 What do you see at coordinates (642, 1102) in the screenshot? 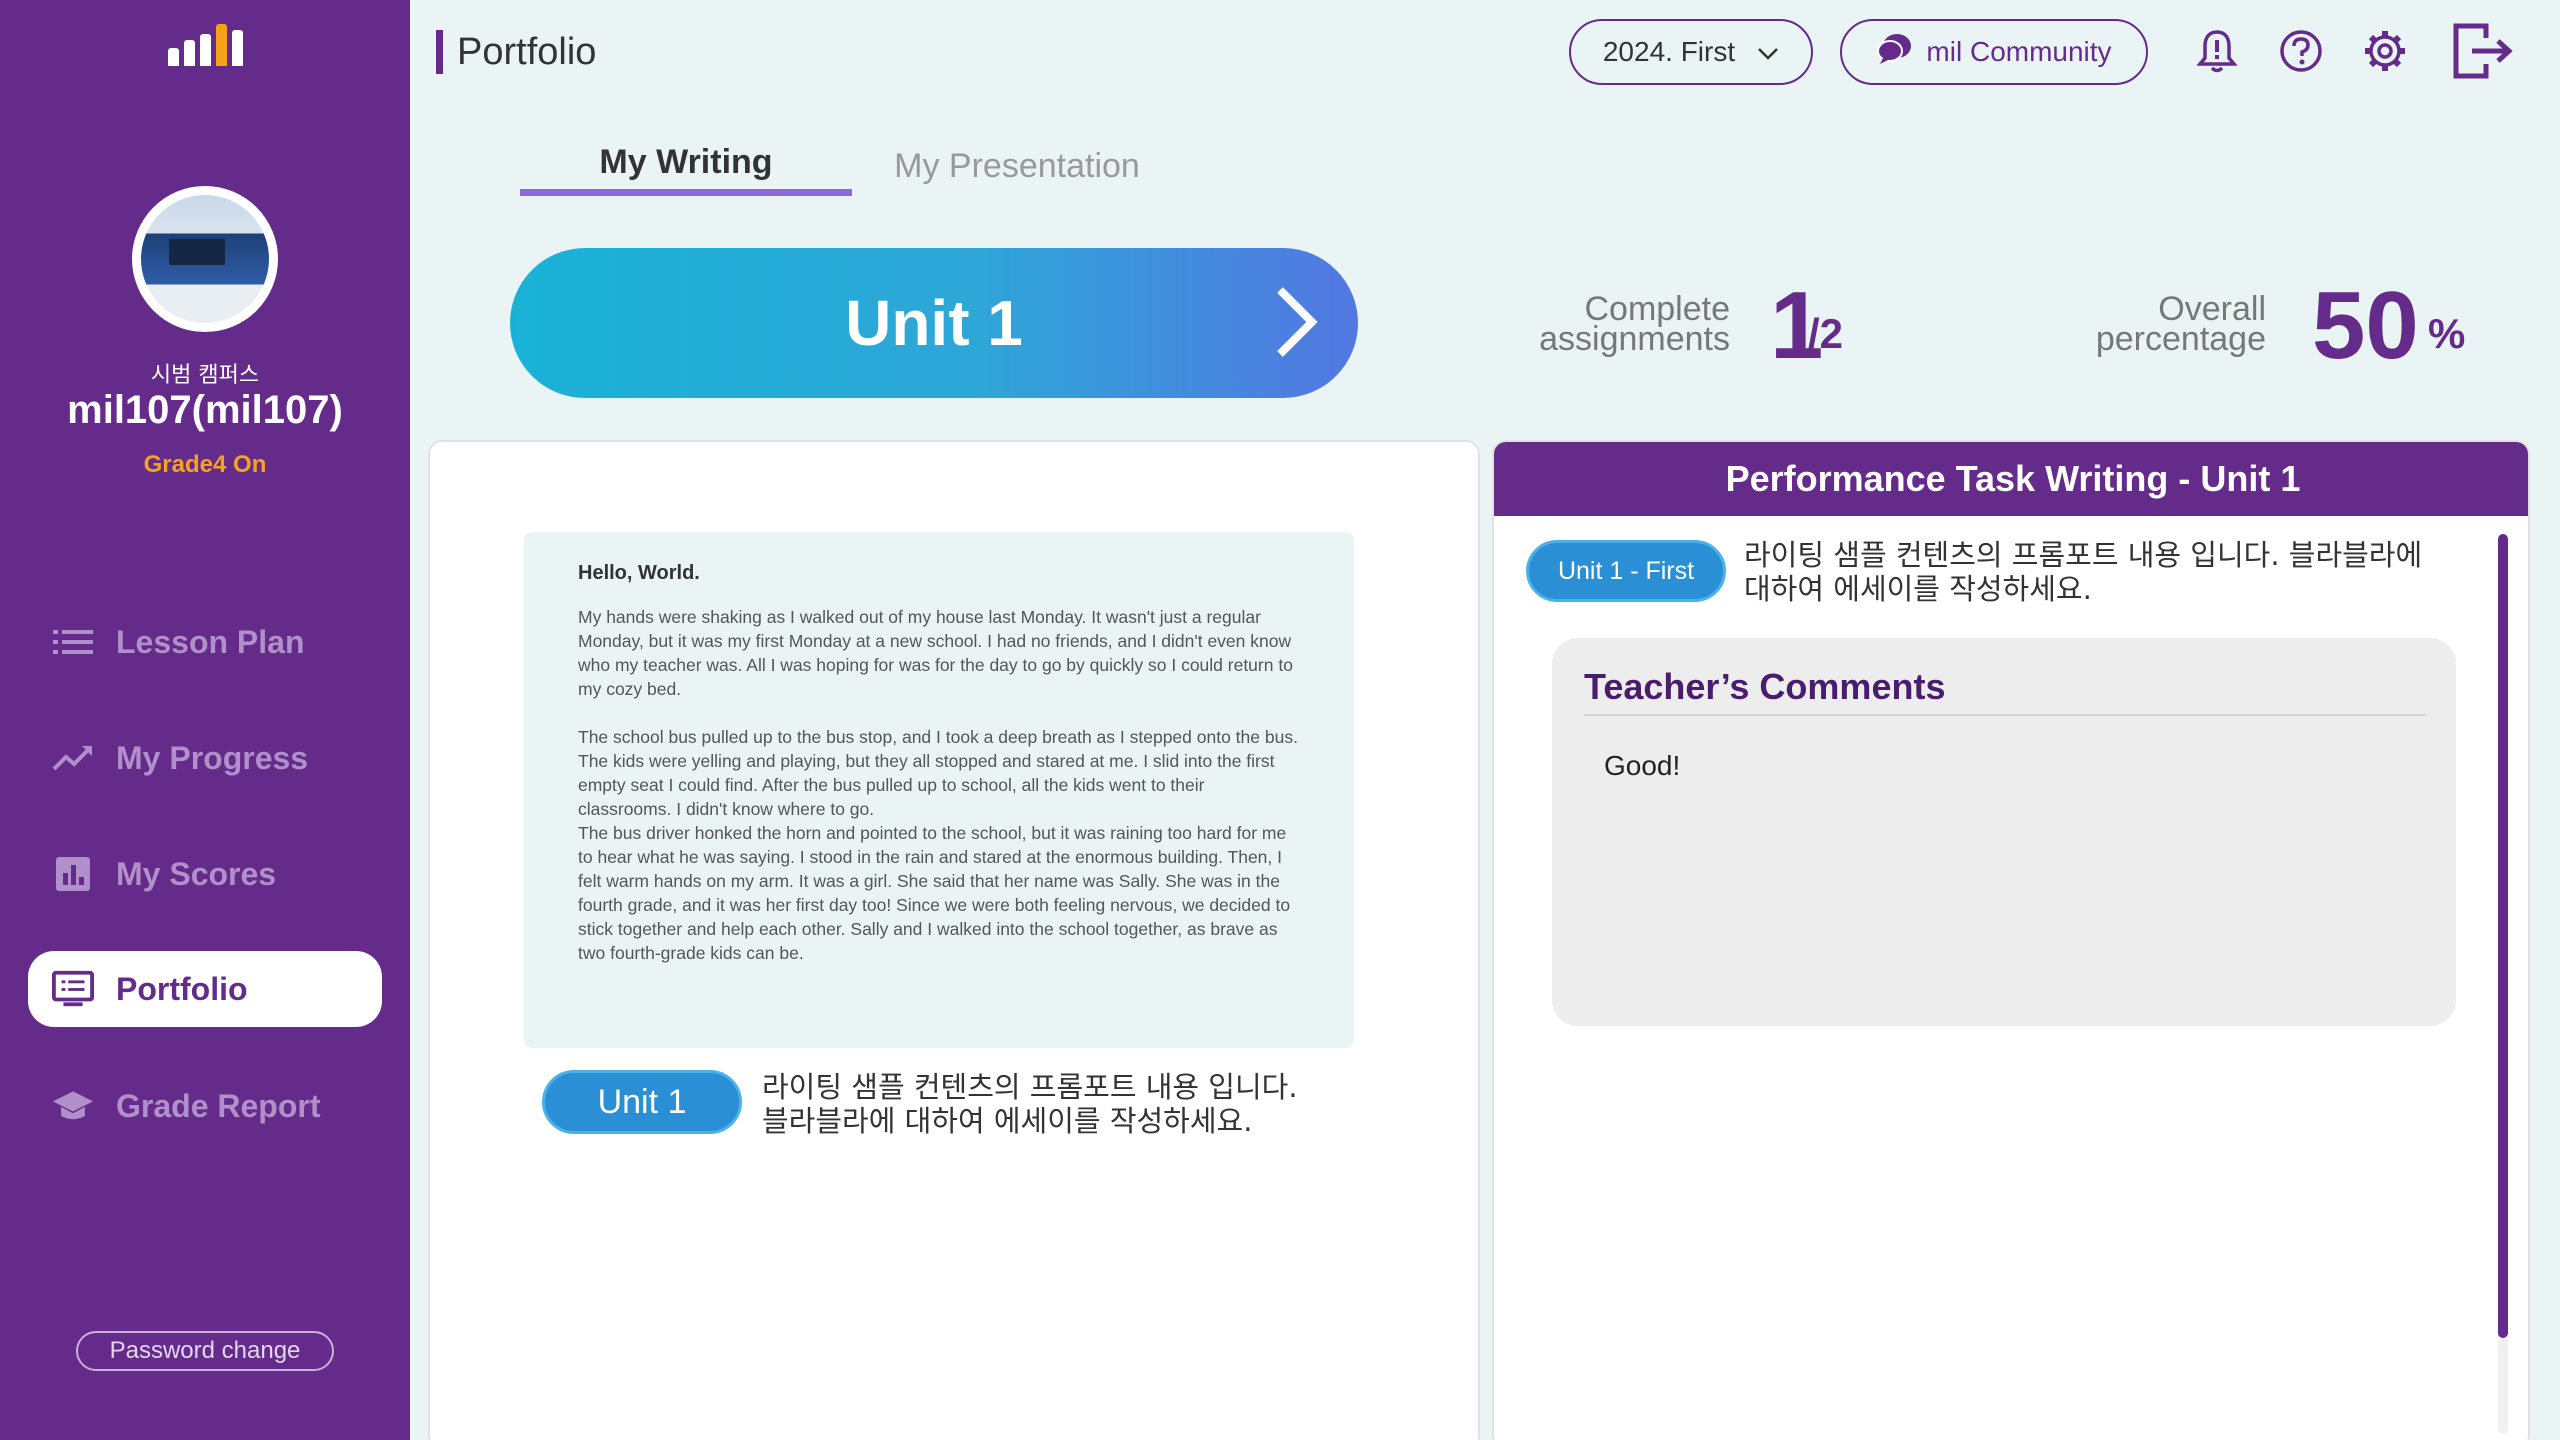
I see `unit-badge: Unit 1` at bounding box center [642, 1102].